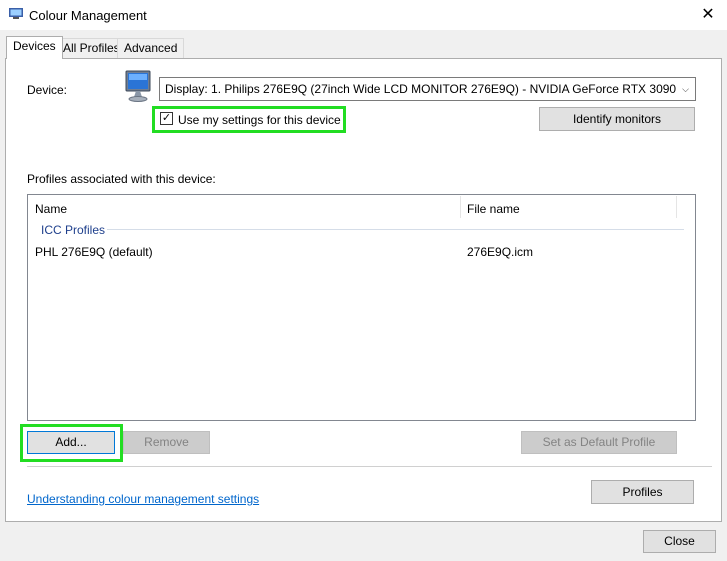 The height and width of the screenshot is (561, 727). Describe the element at coordinates (599, 442) in the screenshot. I see `set-default-profile-button: Set as Default Profile` at that location.